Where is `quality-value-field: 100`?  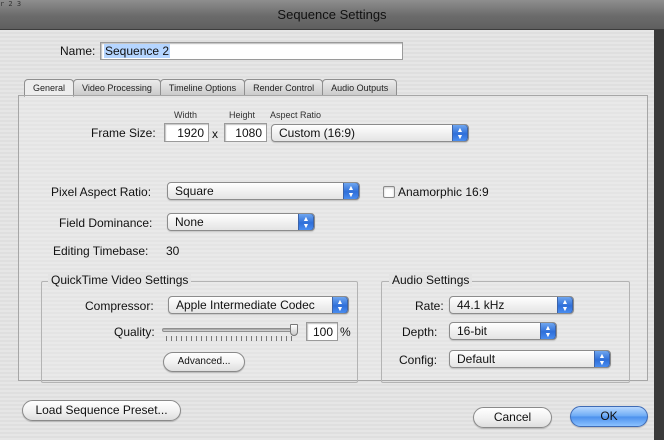 quality-value-field: 100 is located at coordinates (322, 331).